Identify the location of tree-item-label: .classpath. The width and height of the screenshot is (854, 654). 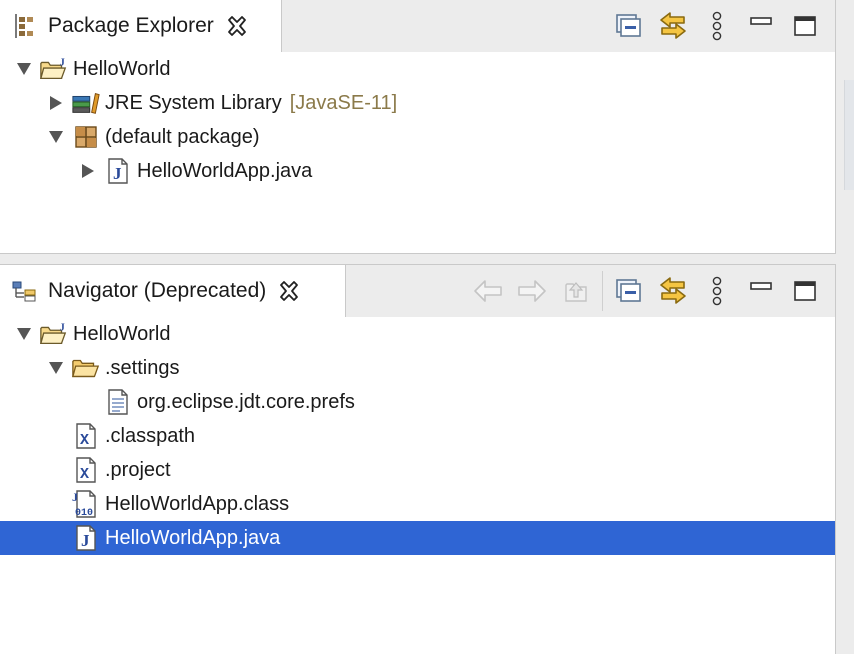
(150, 435).